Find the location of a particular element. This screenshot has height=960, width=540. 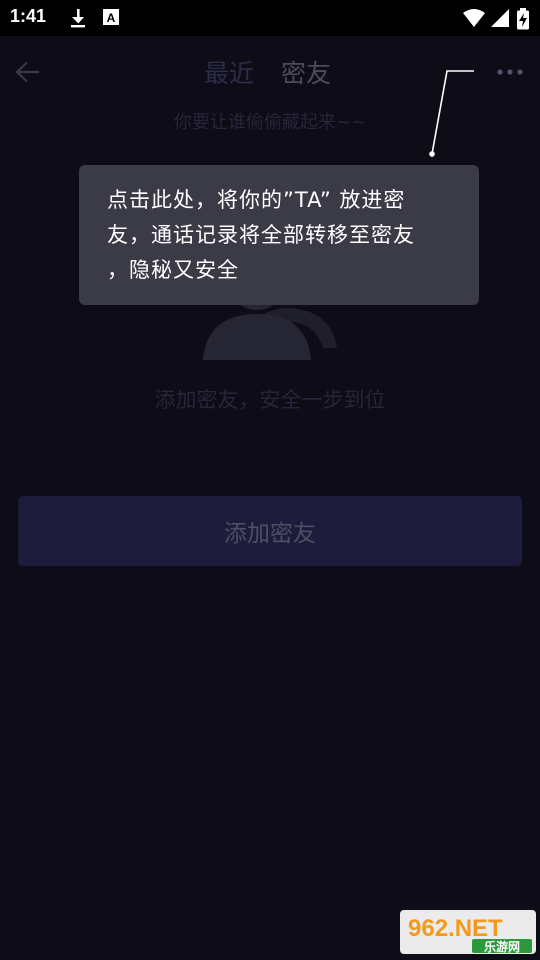

watermark-logo: 962.NET 乐游网 is located at coordinates (468, 932).